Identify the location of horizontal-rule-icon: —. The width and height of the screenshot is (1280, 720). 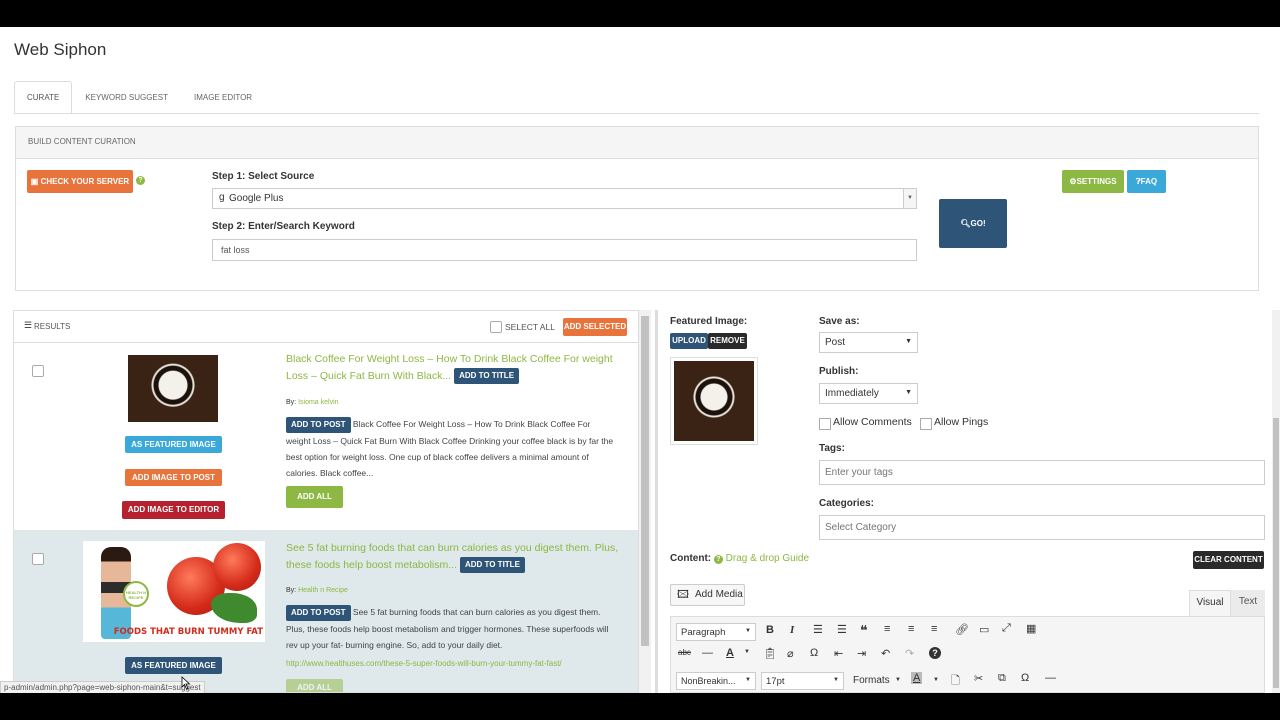
(1050, 678).